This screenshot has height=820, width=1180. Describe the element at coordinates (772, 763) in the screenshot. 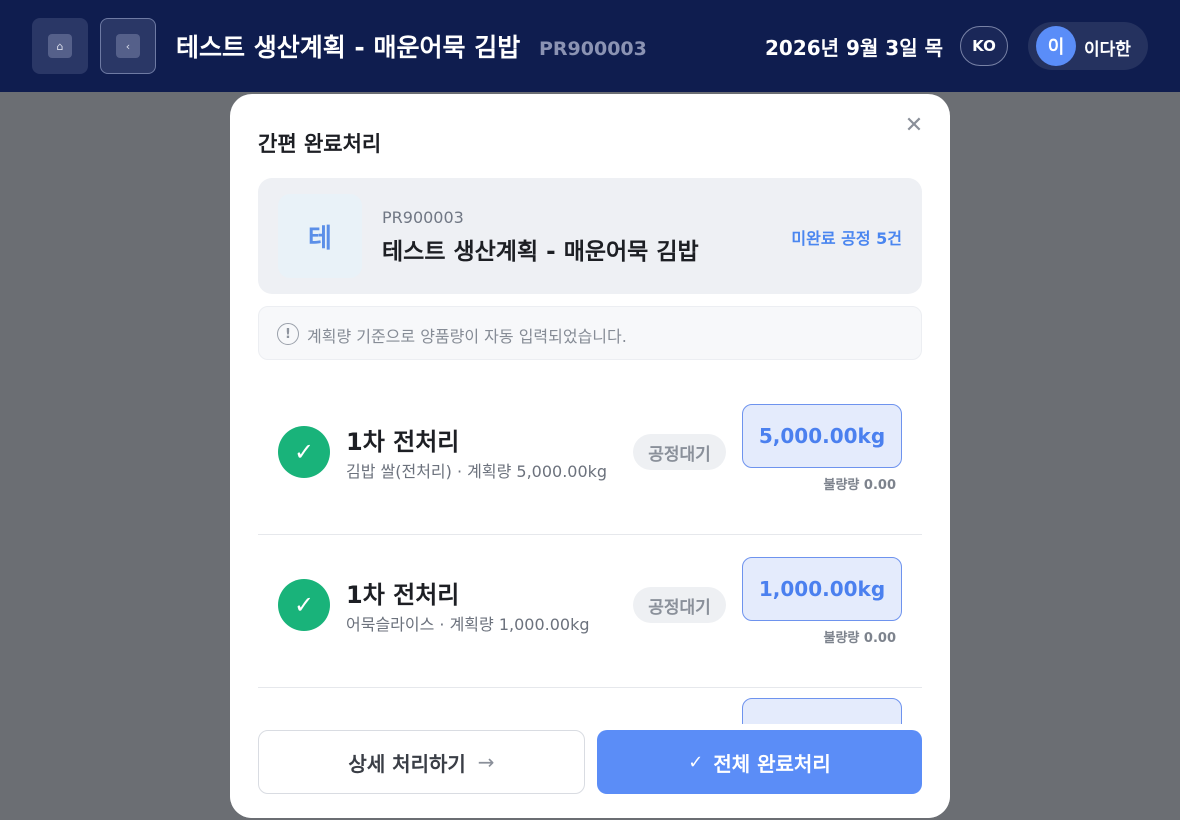

I see `complete-button-label: 전체 완료처리` at that location.